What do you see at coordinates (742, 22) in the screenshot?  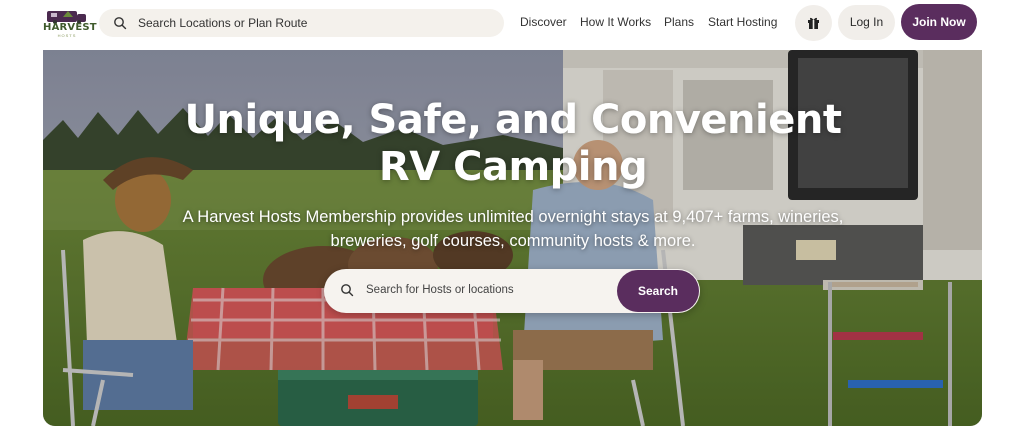 I see `nav-start-hosting: Start Hosting` at bounding box center [742, 22].